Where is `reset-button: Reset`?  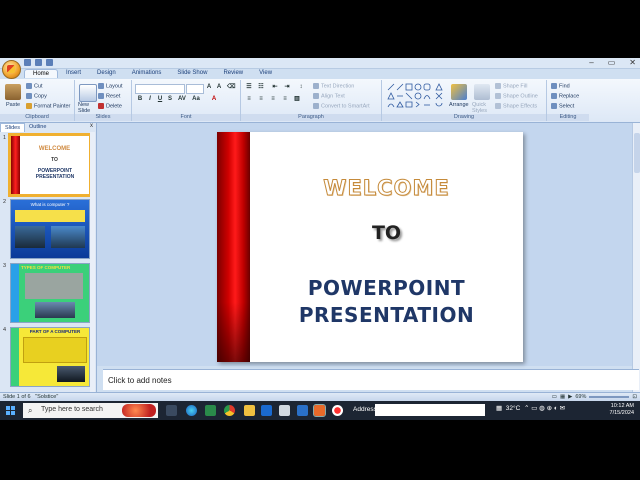 reset-button: Reset is located at coordinates (109, 96).